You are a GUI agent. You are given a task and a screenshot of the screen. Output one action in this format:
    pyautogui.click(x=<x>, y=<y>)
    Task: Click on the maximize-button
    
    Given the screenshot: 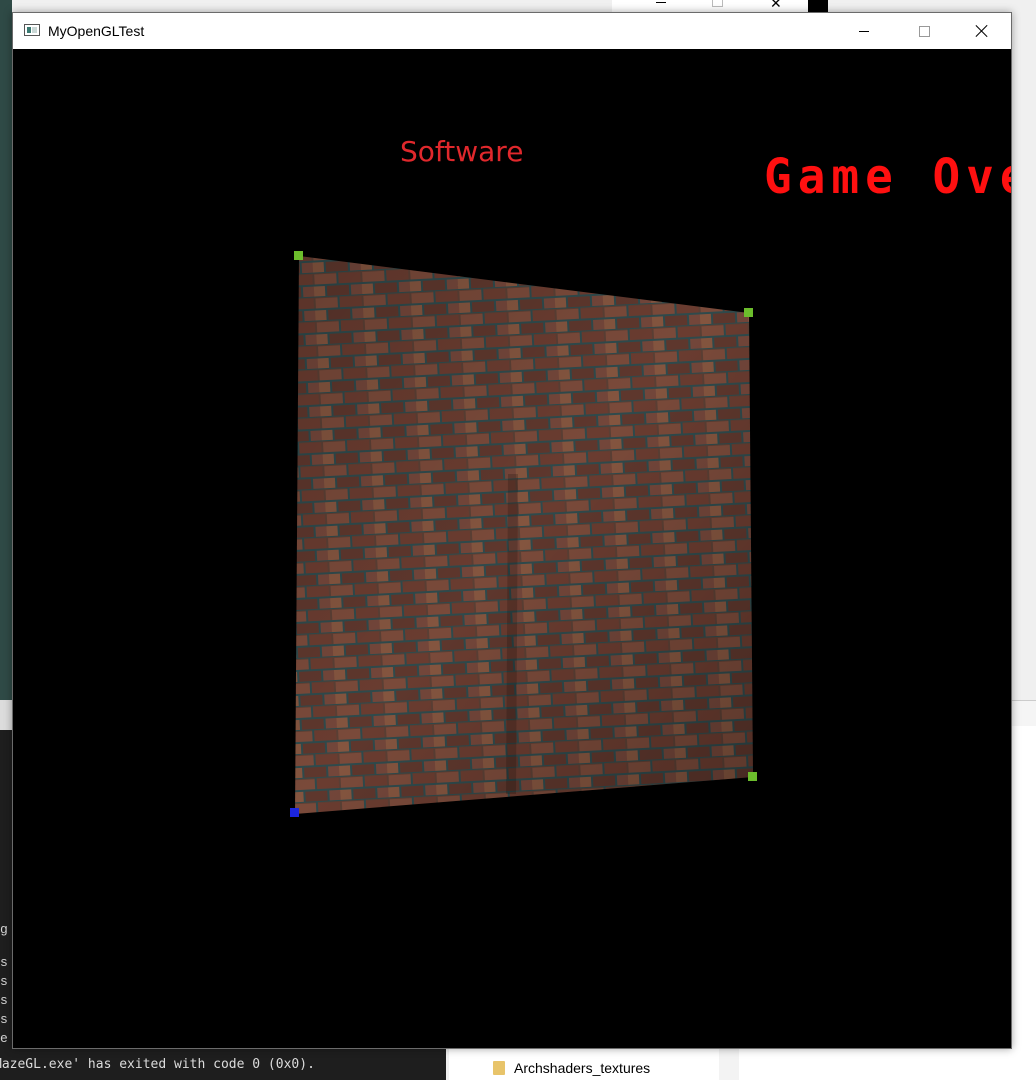 What is the action you would take?
    pyautogui.click(x=924, y=31)
    